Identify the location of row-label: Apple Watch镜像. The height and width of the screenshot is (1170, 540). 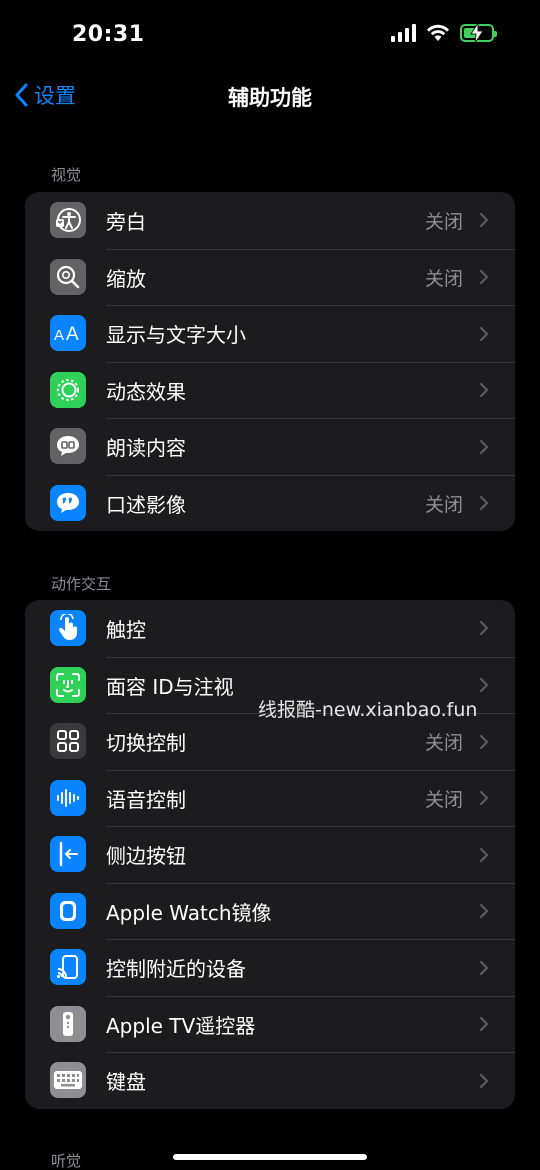
(189, 912).